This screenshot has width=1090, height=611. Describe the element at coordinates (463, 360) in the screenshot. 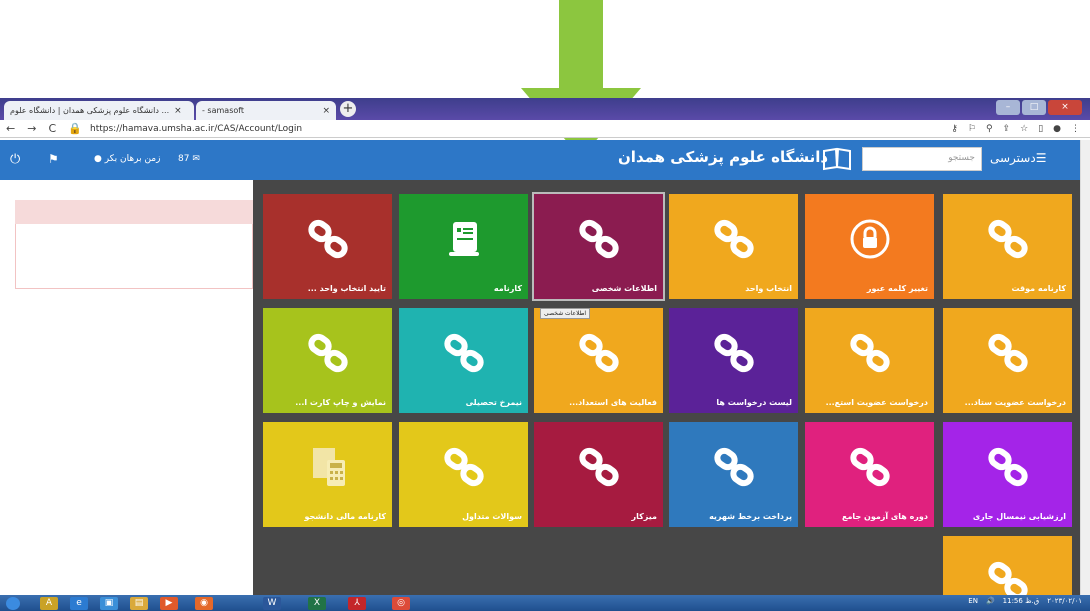

I see `tile-11: نیمرخ تحصیلی` at that location.